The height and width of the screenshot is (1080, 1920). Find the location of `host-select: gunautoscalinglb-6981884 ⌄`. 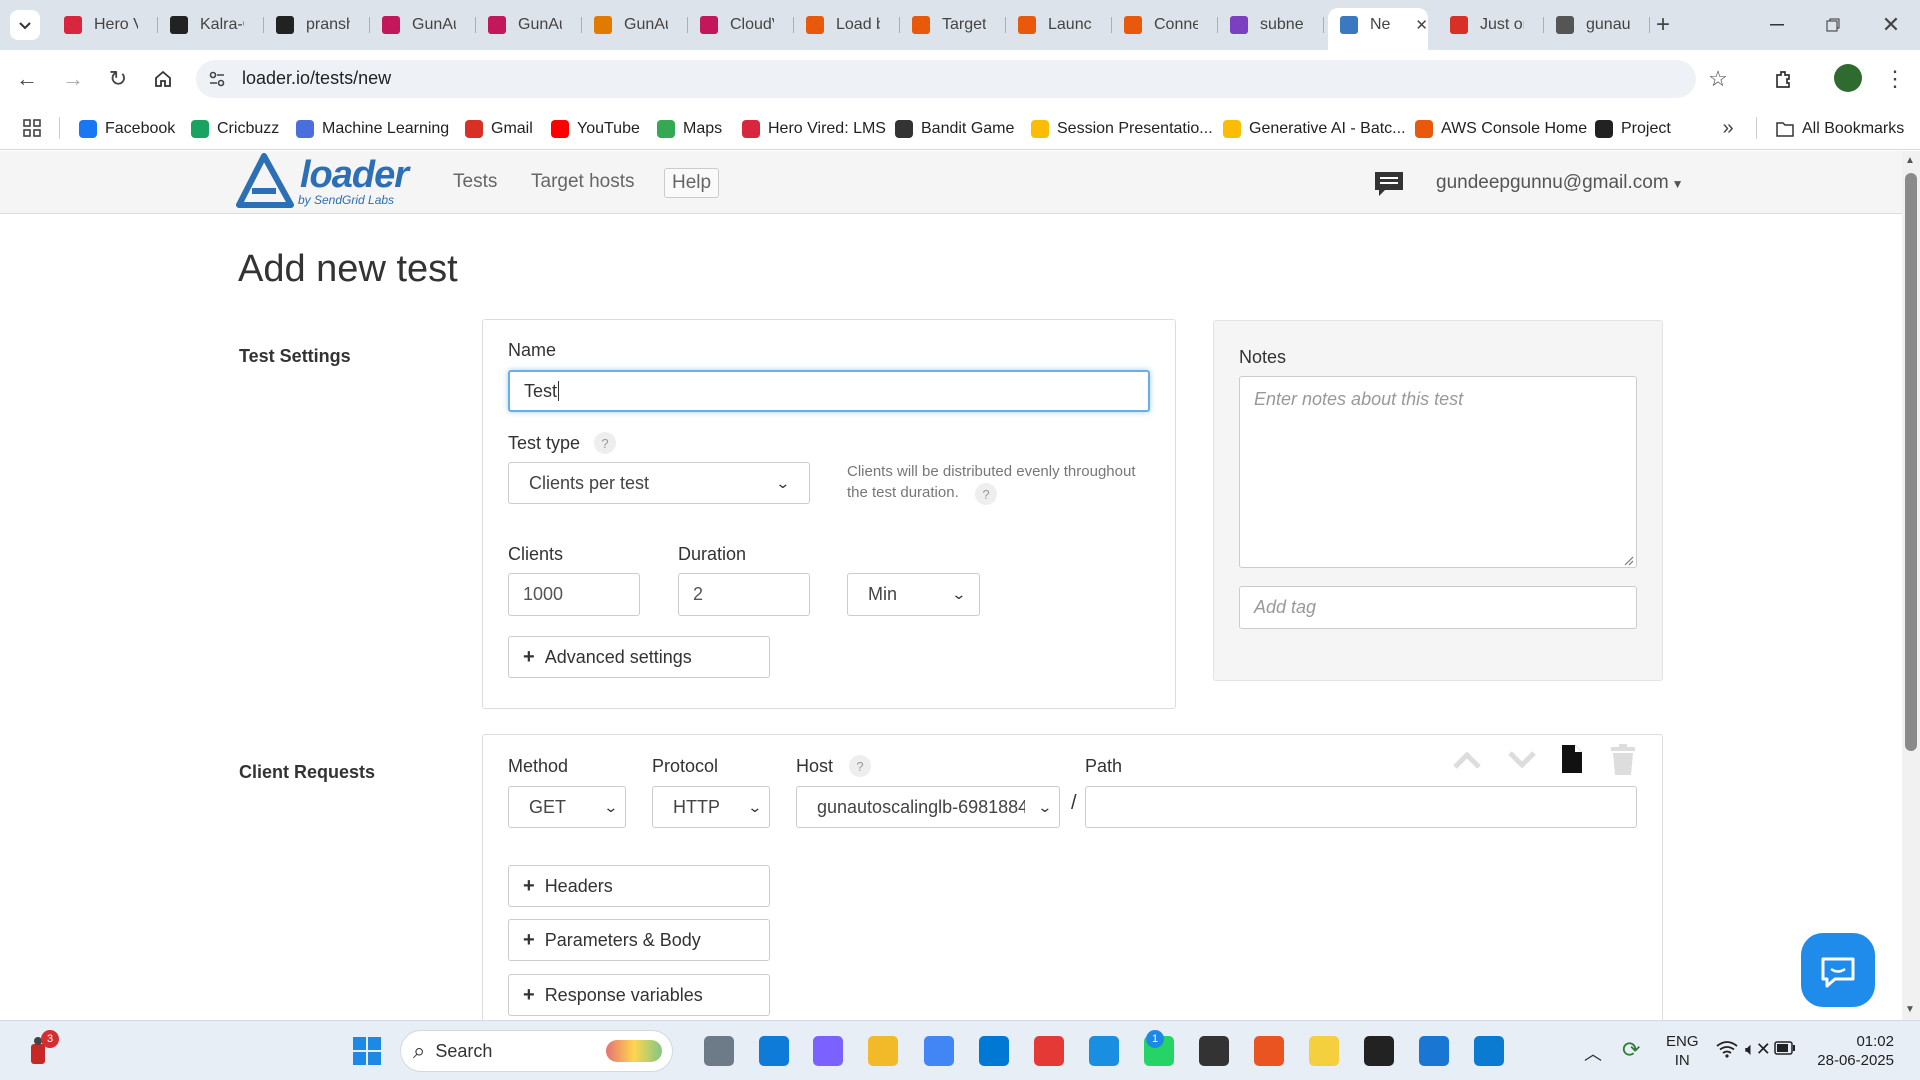

host-select: gunautoscalinglb-6981884 ⌄ is located at coordinates (928, 807).